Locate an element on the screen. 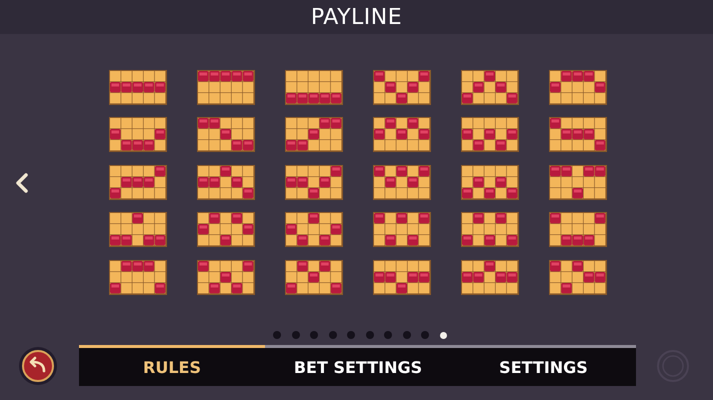 Image resolution: width=713 pixels, height=400 pixels. tab: RULES is located at coordinates (172, 365).